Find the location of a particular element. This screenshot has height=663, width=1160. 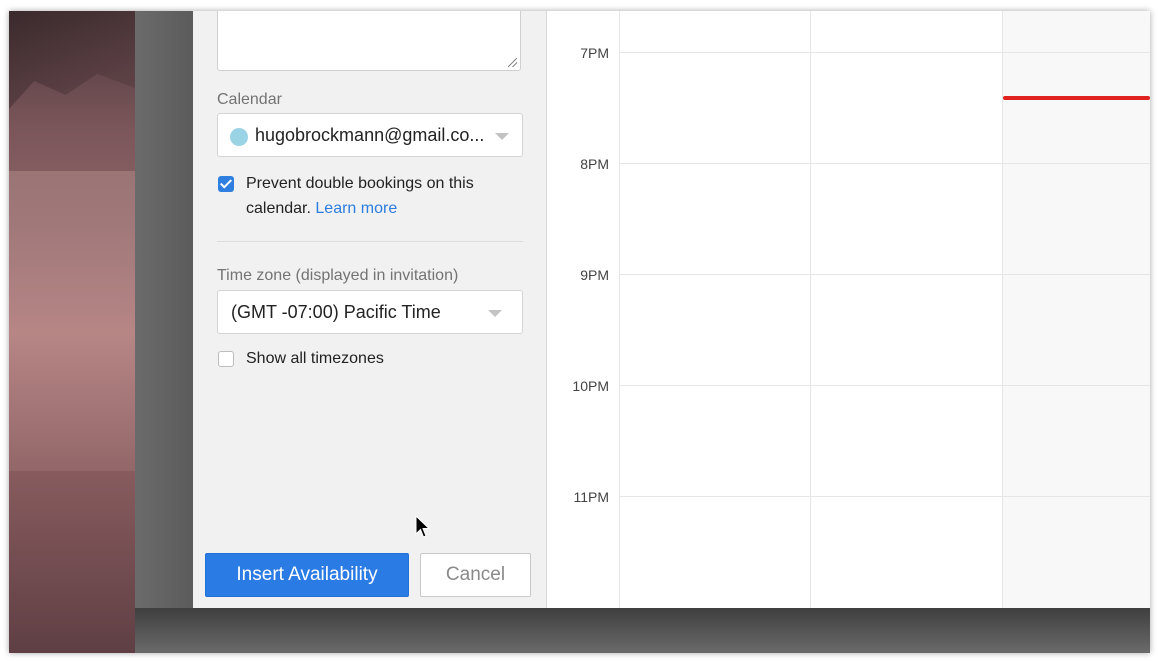

show-all-timezones-label: Show all timezones is located at coordinates (315, 358).